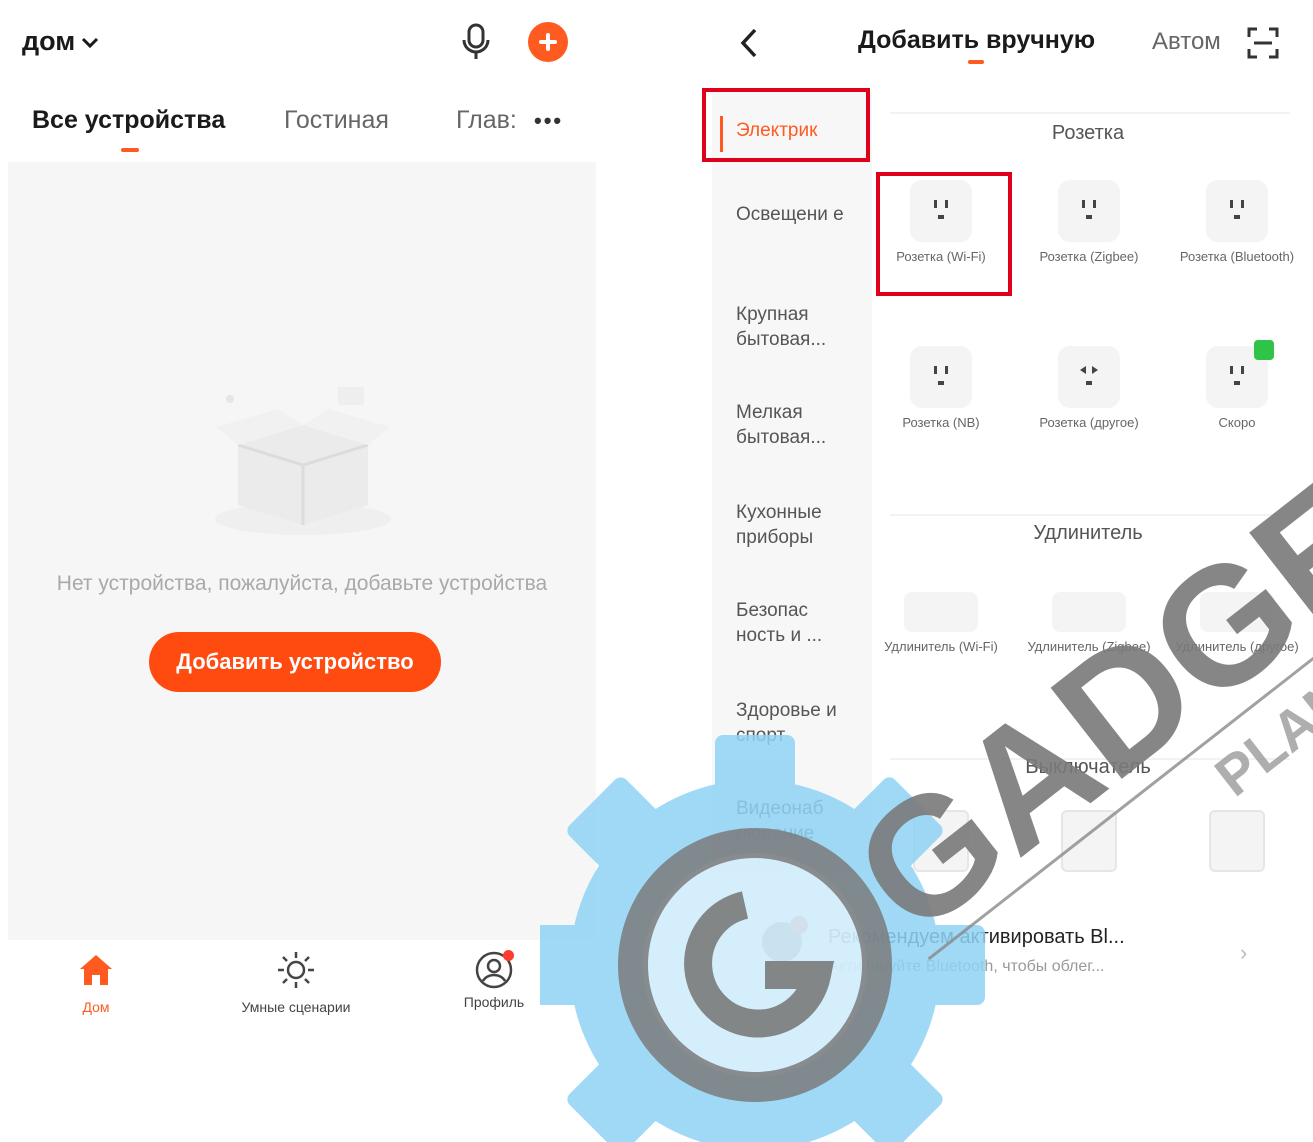 The width and height of the screenshot is (1313, 1142). I want to click on device-name: Розетка (Bluetooth), so click(1237, 256).